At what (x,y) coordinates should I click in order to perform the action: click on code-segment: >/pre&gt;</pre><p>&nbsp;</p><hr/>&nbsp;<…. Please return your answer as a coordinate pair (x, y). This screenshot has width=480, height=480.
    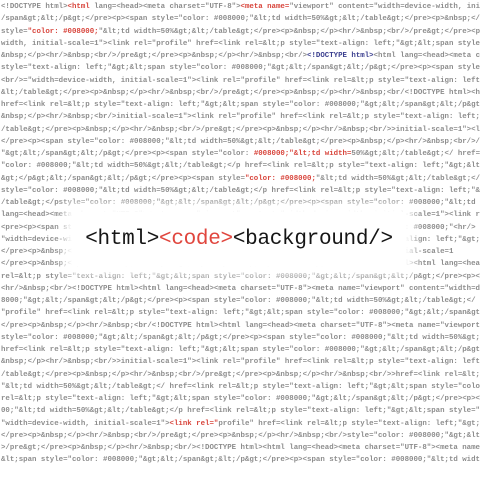
    Looking at the image, I should click on (240, 448).